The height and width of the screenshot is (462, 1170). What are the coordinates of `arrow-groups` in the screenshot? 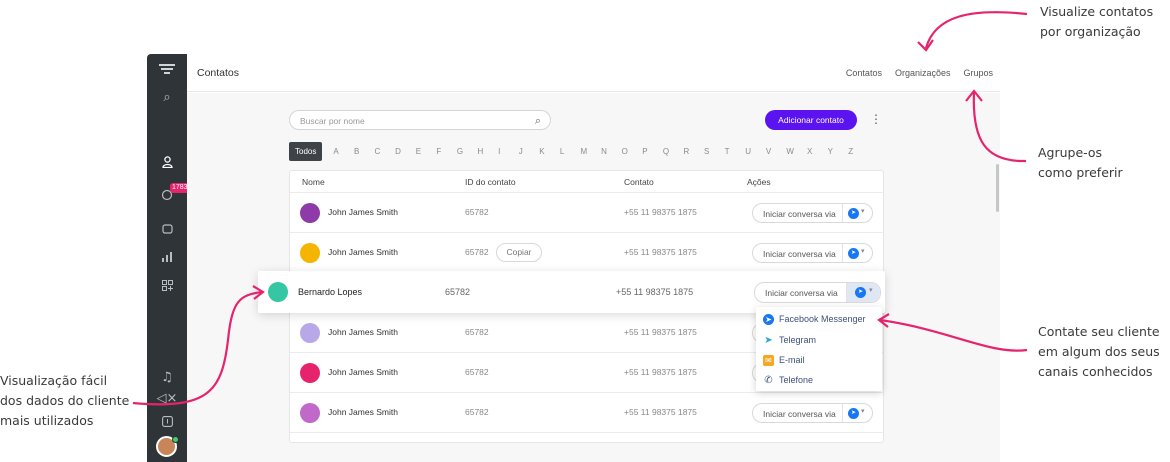 It's located at (999, 127).